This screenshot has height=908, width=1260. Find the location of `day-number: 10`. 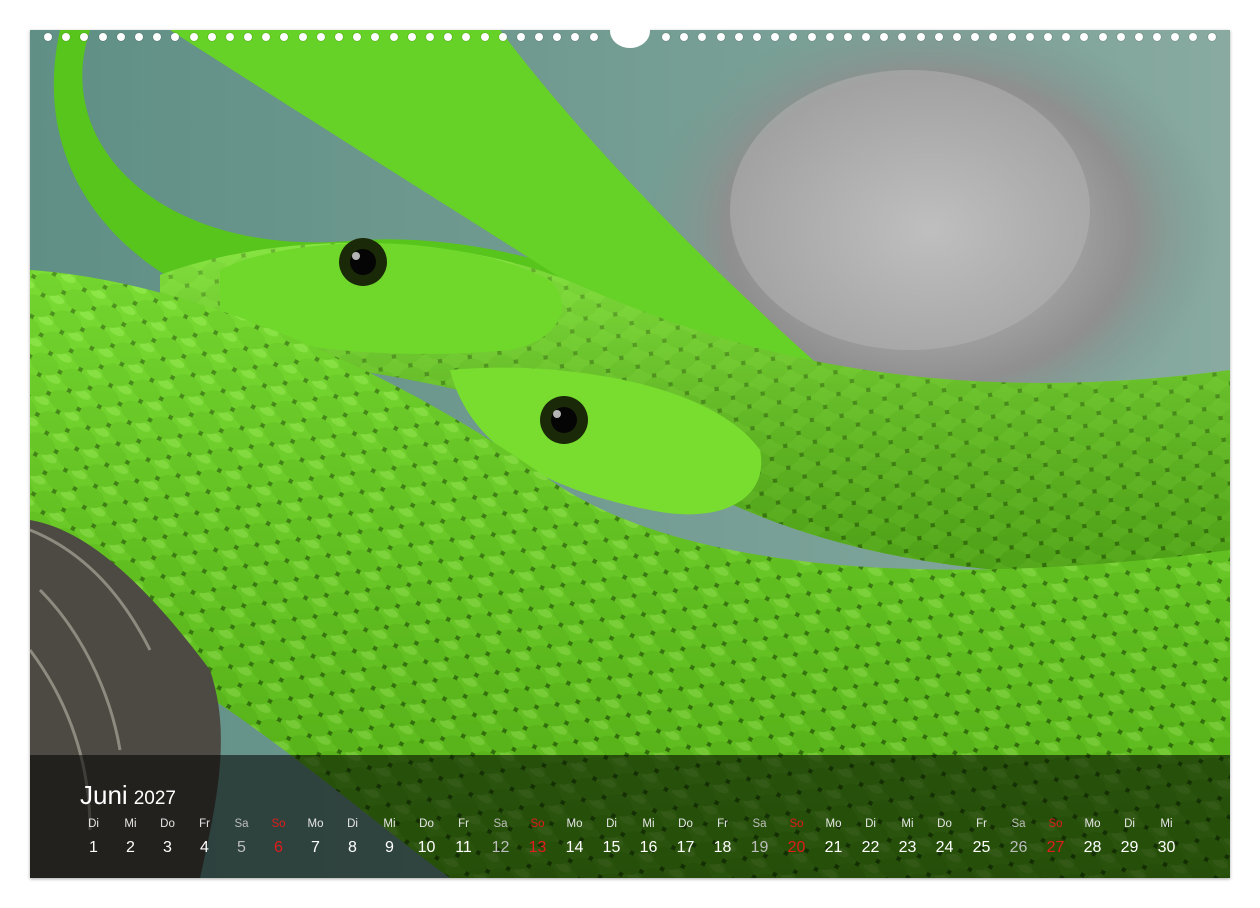

day-number: 10 is located at coordinates (426, 847).